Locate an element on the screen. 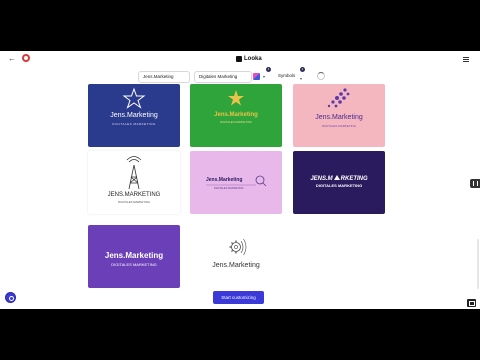  symbols-filter: Symbols is located at coordinates (287, 77).